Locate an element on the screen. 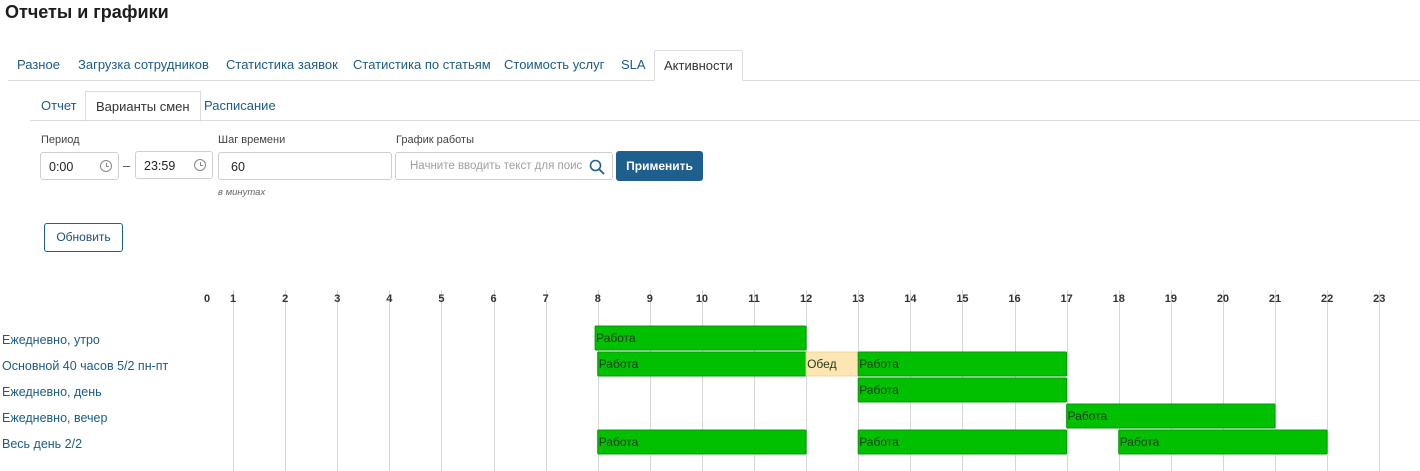  hour-tick-label: 13 is located at coordinates (858, 299).